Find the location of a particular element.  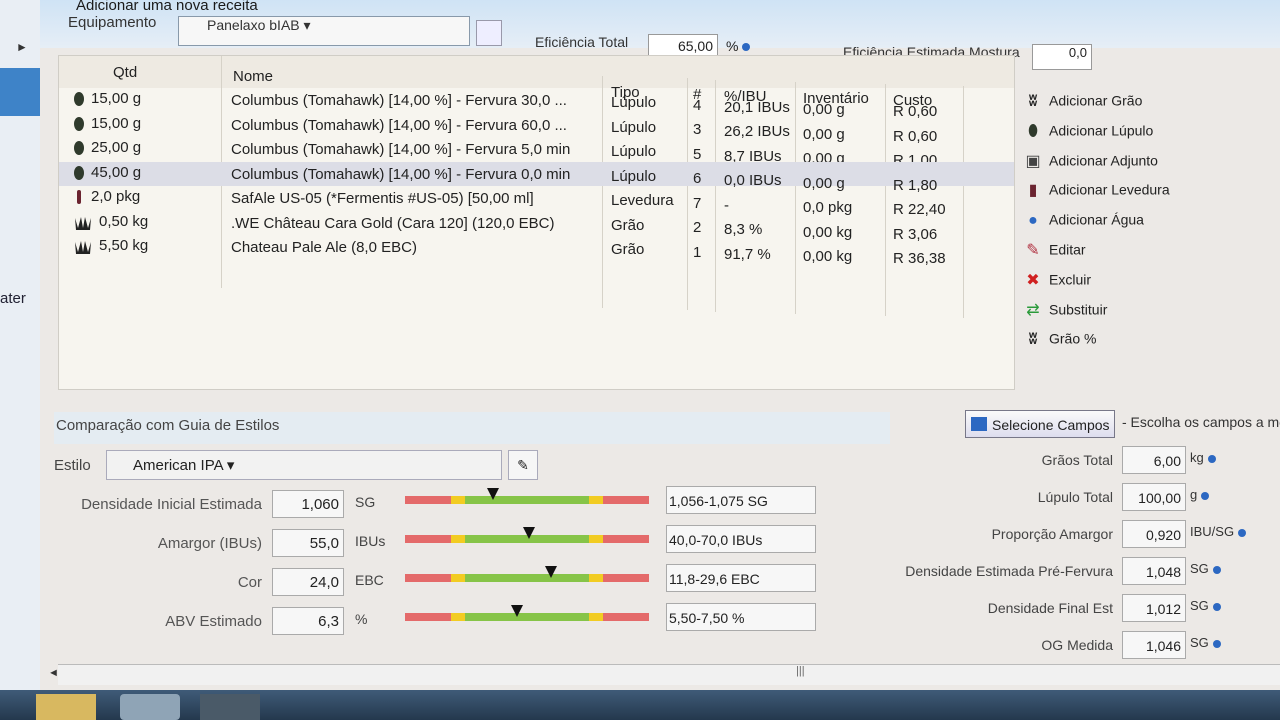

select-fields-label: Selecione Campos is located at coordinates (1051, 425).